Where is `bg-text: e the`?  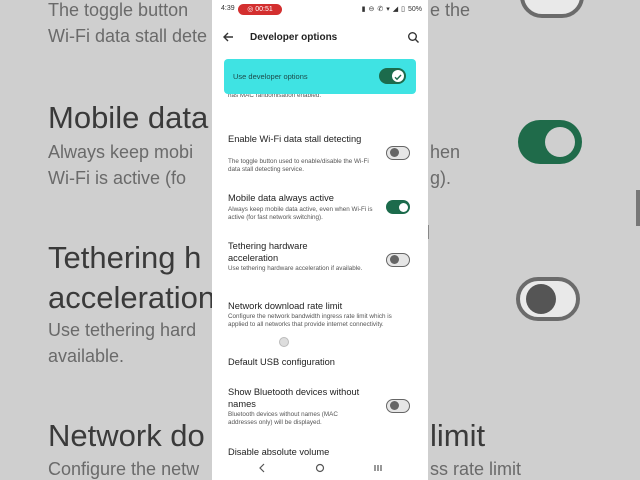 bg-text: e the is located at coordinates (450, 10).